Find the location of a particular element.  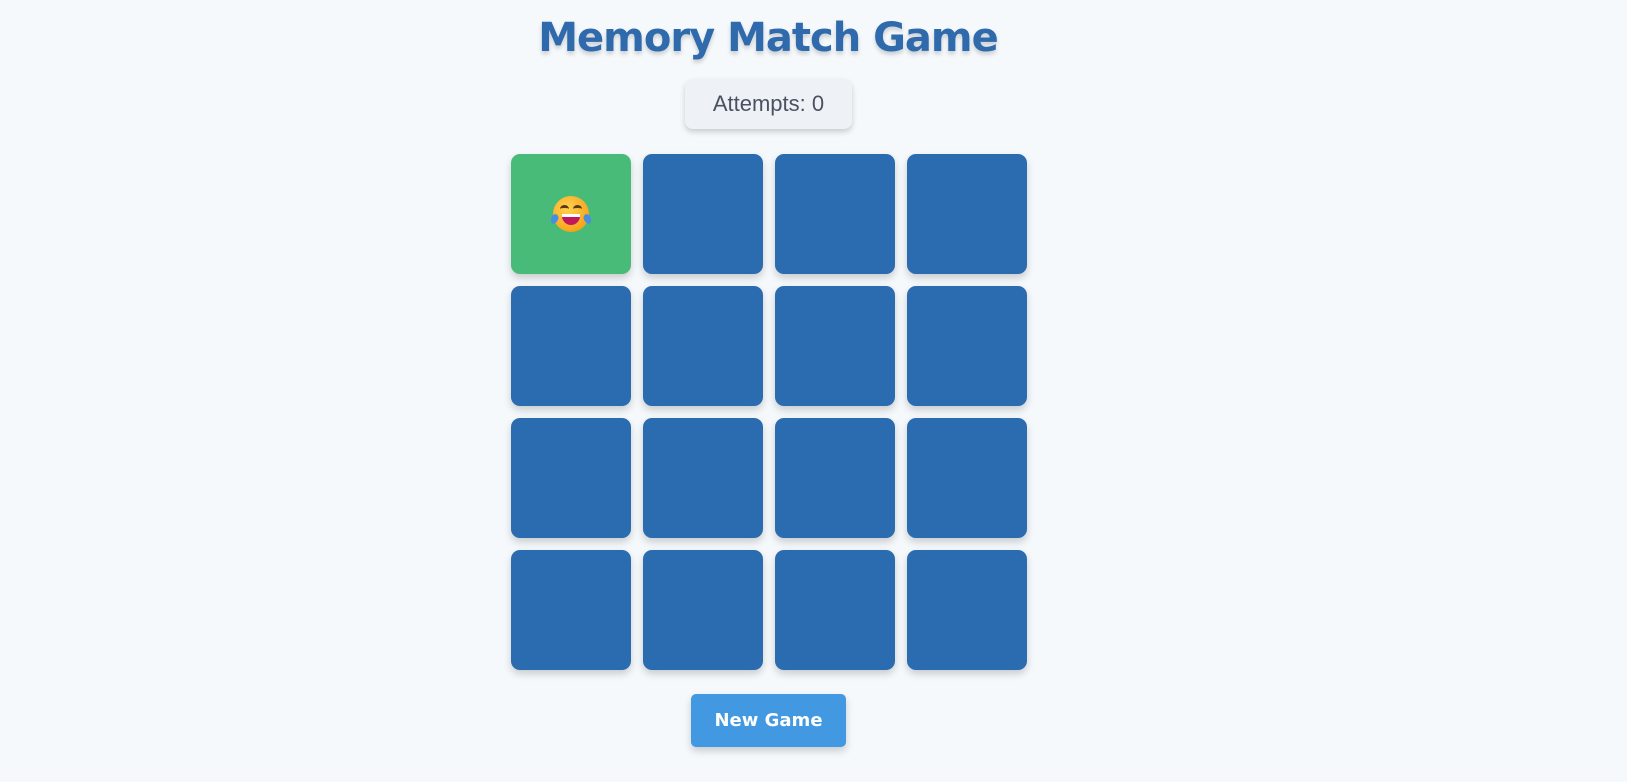

attempts-label: Attempts: is located at coordinates (759, 103).